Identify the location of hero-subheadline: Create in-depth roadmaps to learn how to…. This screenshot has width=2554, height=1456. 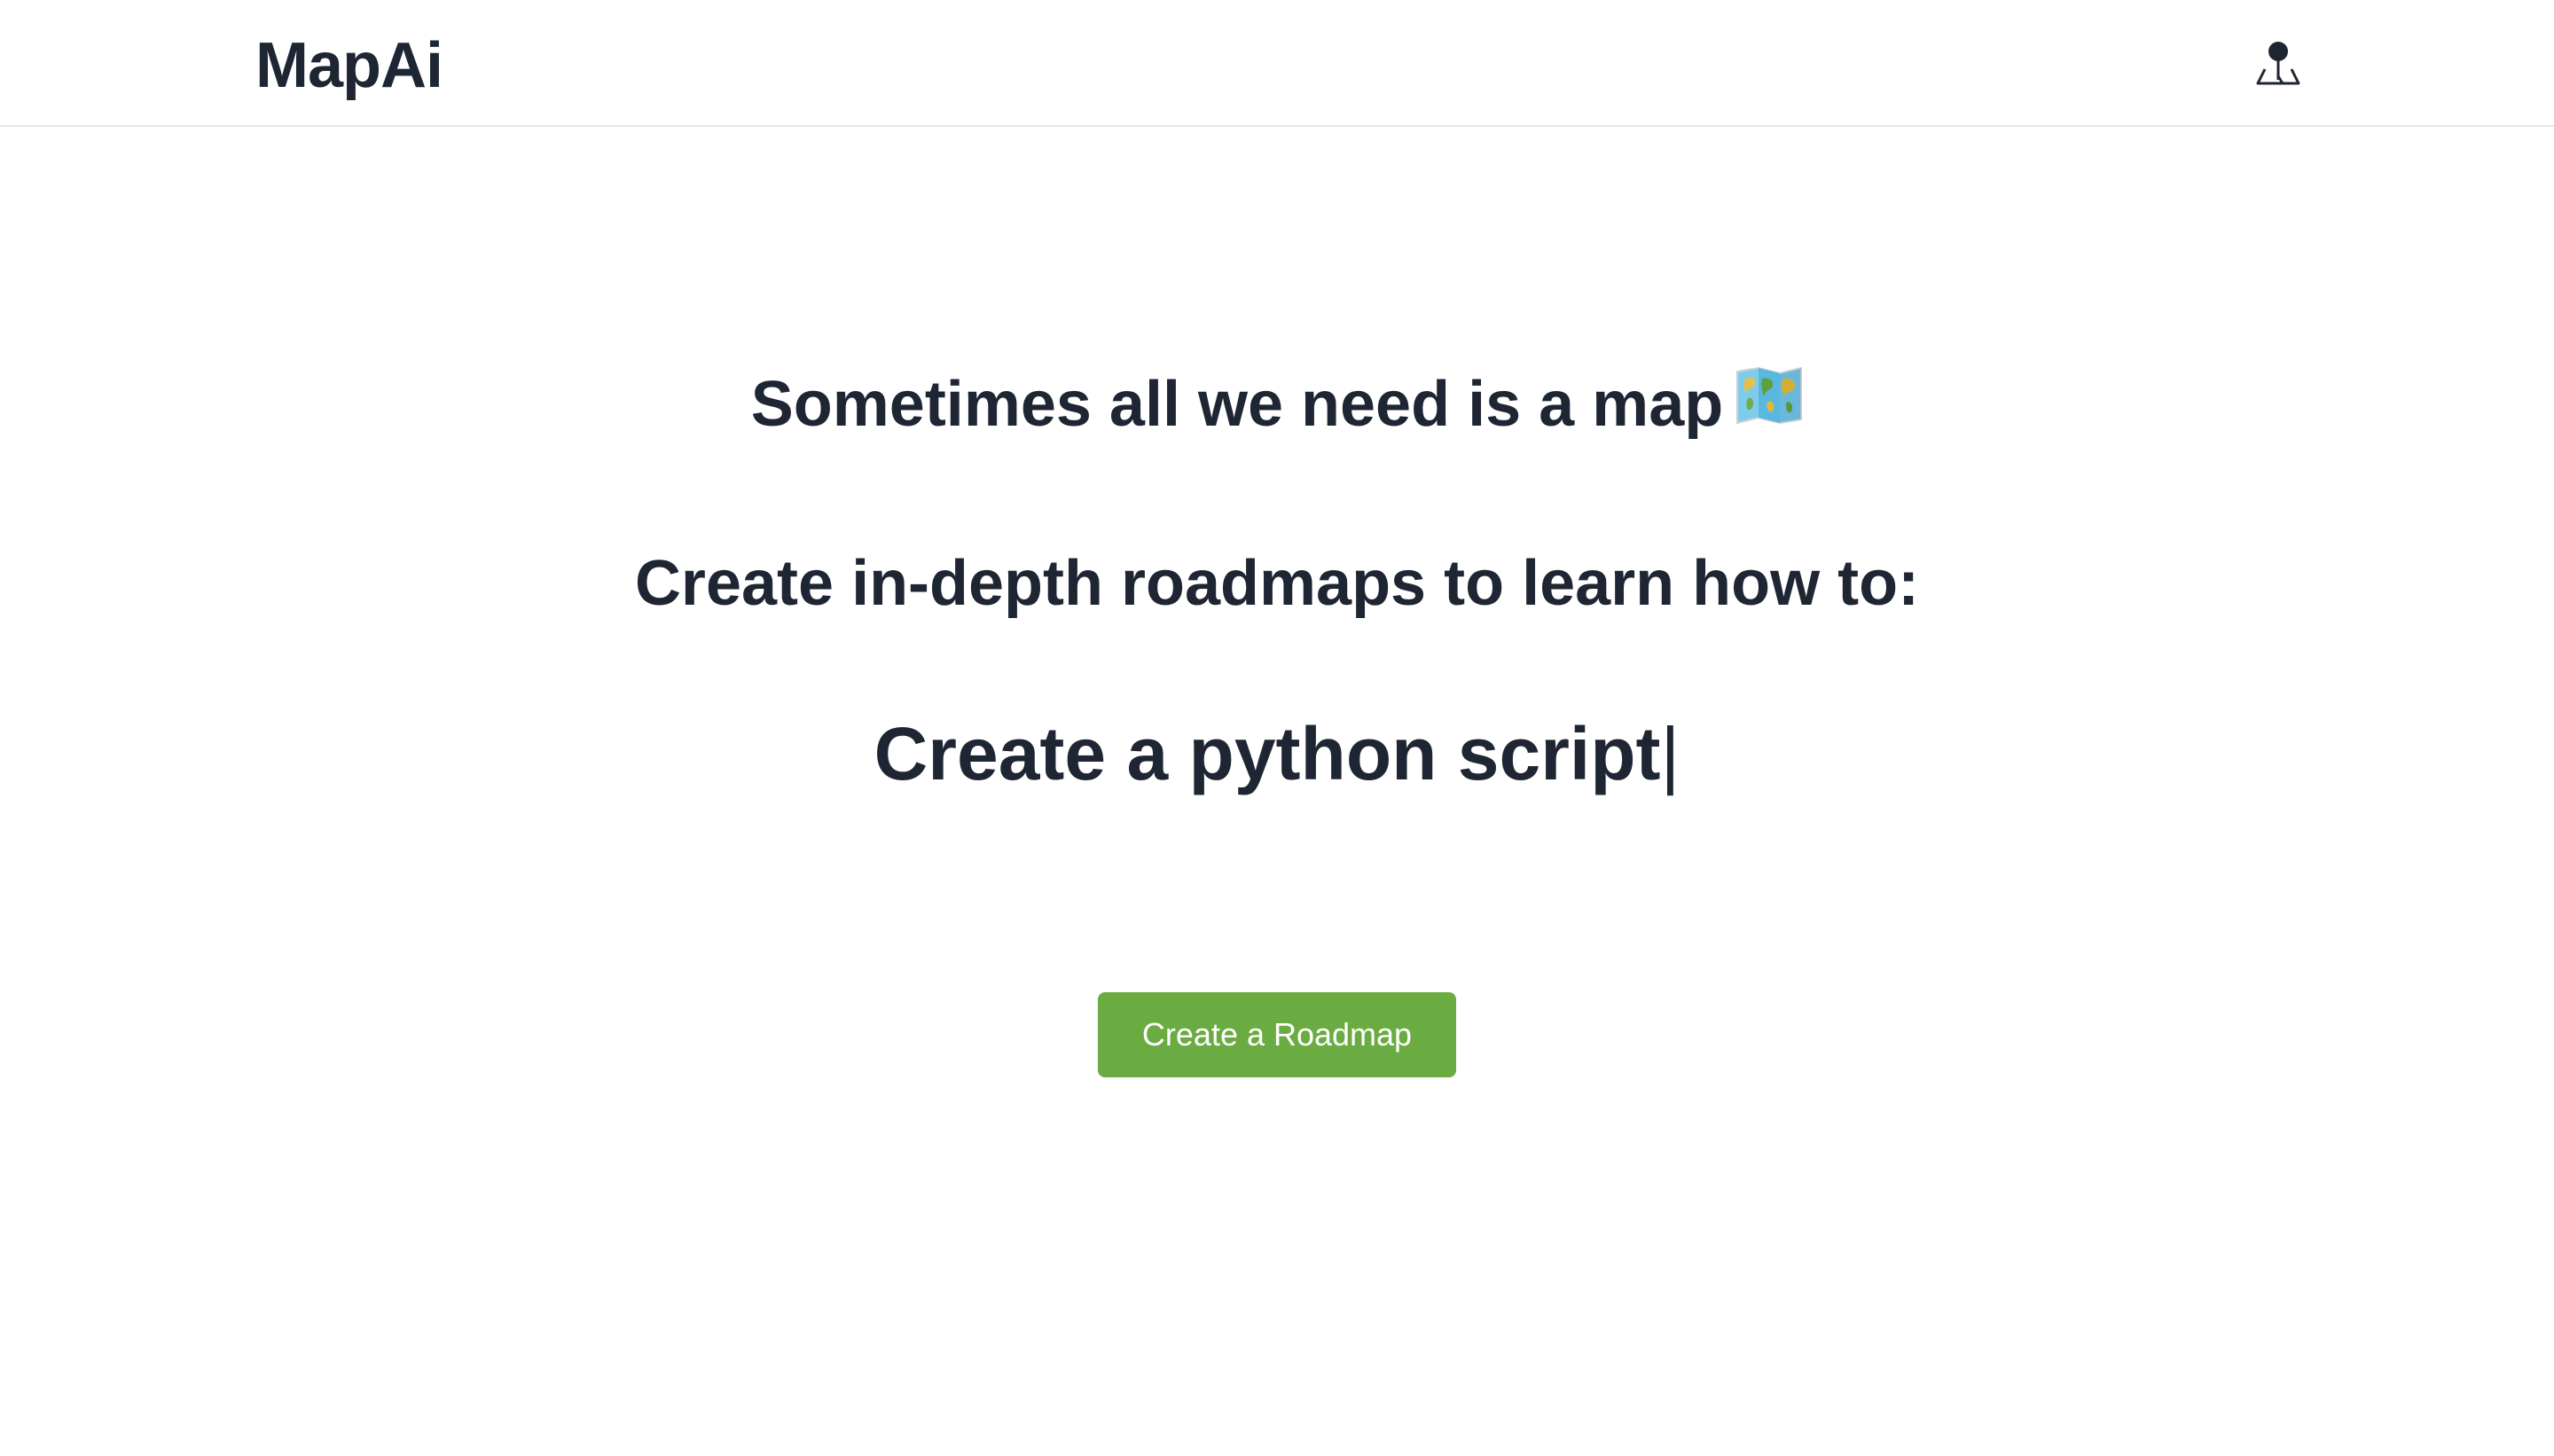
(1277, 583).